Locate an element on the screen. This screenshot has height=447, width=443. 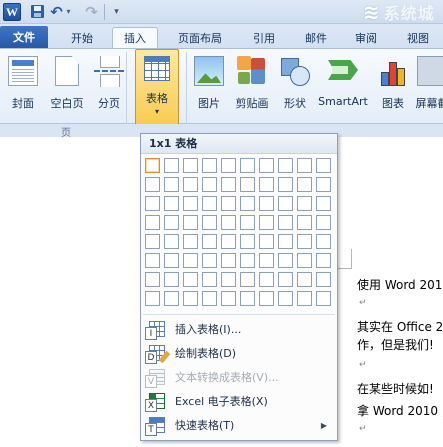
blank-page-button: 空白页 is located at coordinates (67, 86).